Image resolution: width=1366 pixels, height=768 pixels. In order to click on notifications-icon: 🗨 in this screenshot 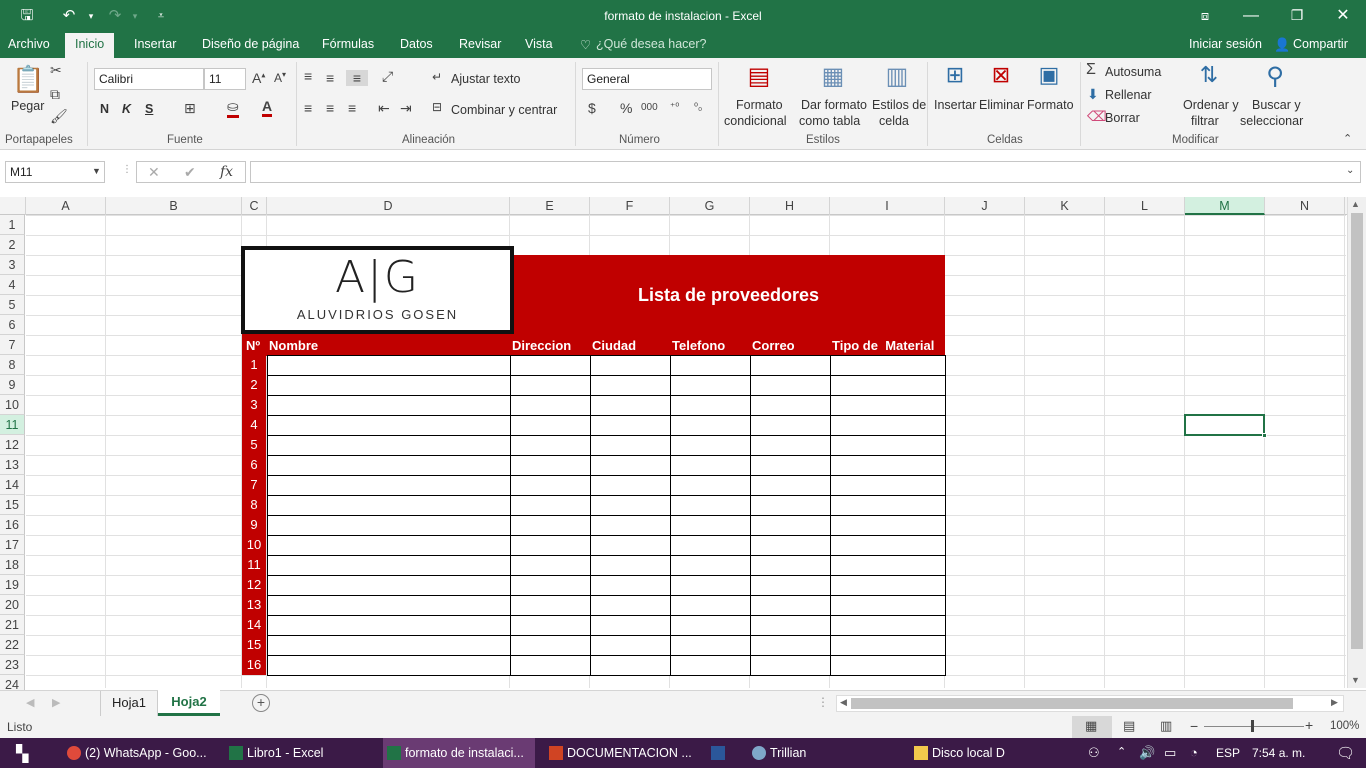, I will do `click(1345, 753)`.